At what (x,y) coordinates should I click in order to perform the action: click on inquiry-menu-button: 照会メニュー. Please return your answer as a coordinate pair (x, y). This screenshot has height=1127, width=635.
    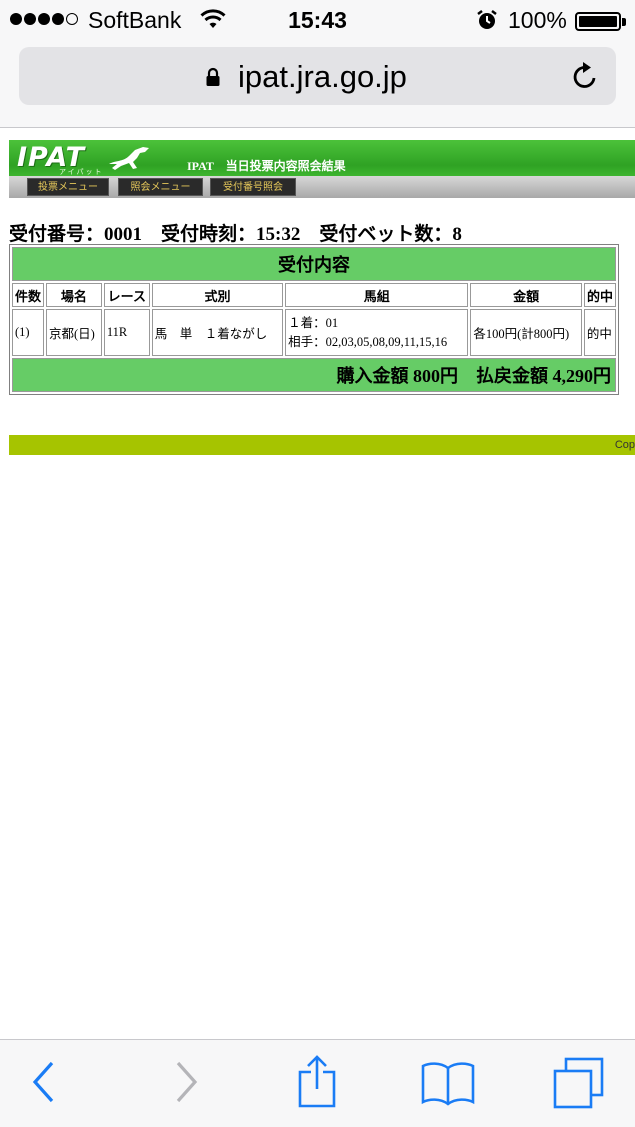
    Looking at the image, I should click on (160, 187).